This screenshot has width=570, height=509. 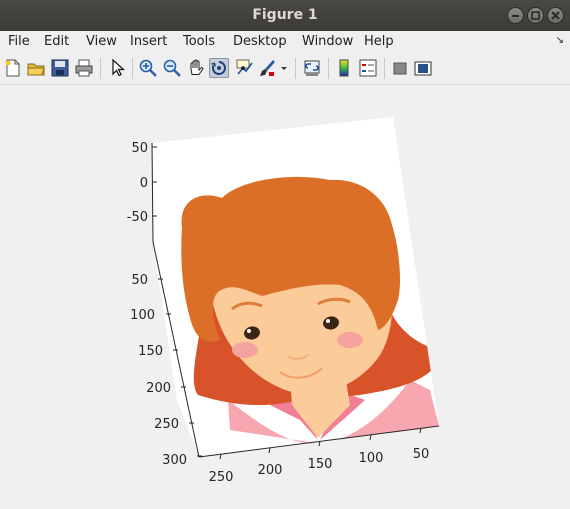 I want to click on hide-plot-tools-icon, so click(x=400, y=68).